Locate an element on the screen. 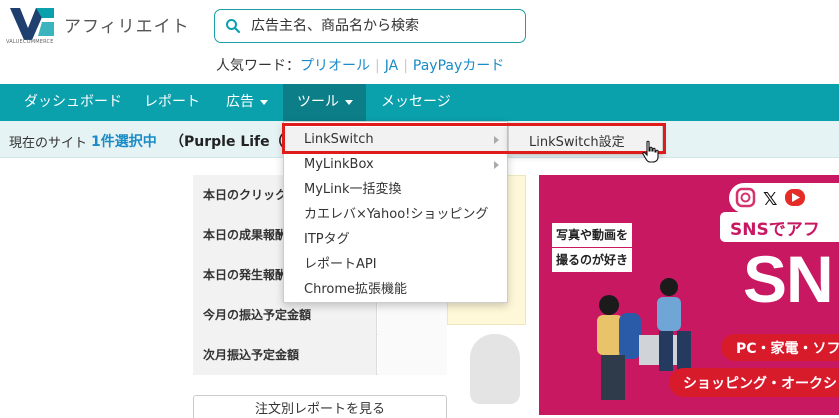 The image size is (839, 418). mascot-image is located at coordinates (495, 369).